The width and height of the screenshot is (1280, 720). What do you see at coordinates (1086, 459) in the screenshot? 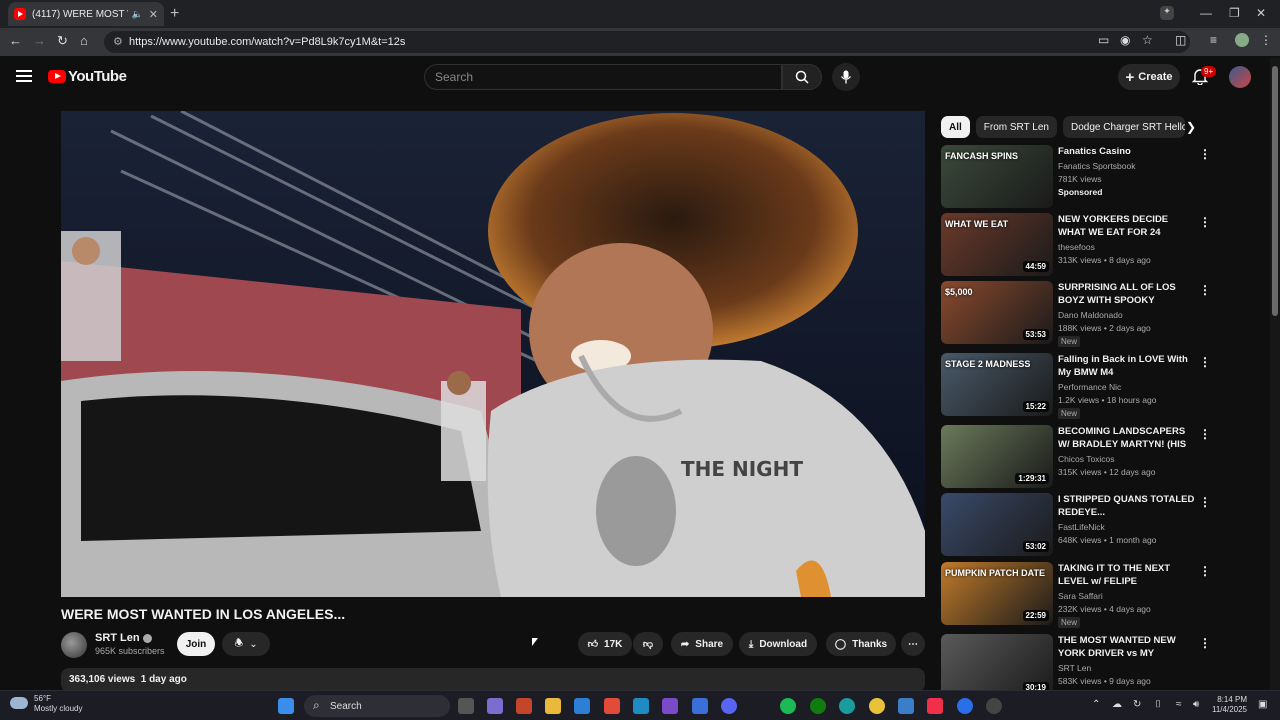
I see `recommendation-channel: Chicos Toxicos` at bounding box center [1086, 459].